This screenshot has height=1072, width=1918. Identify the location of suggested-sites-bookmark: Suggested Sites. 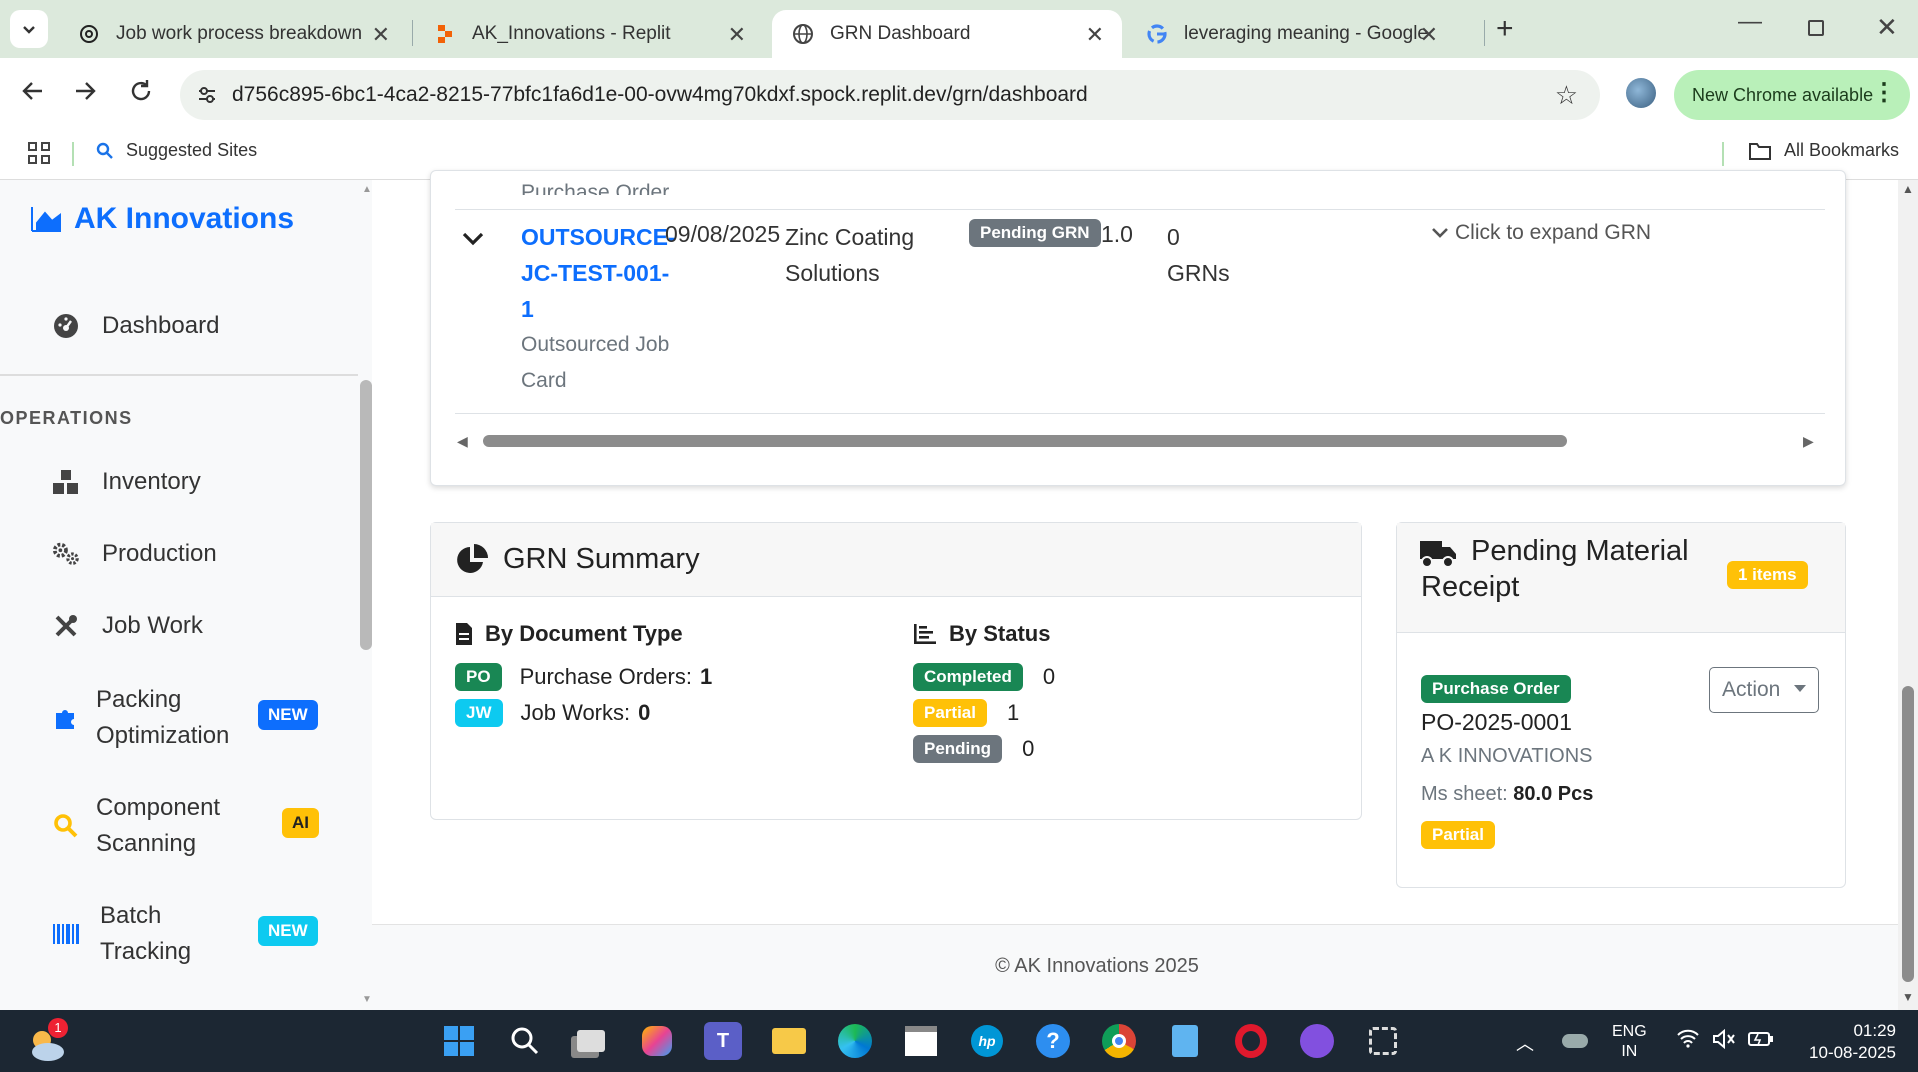
(176, 150).